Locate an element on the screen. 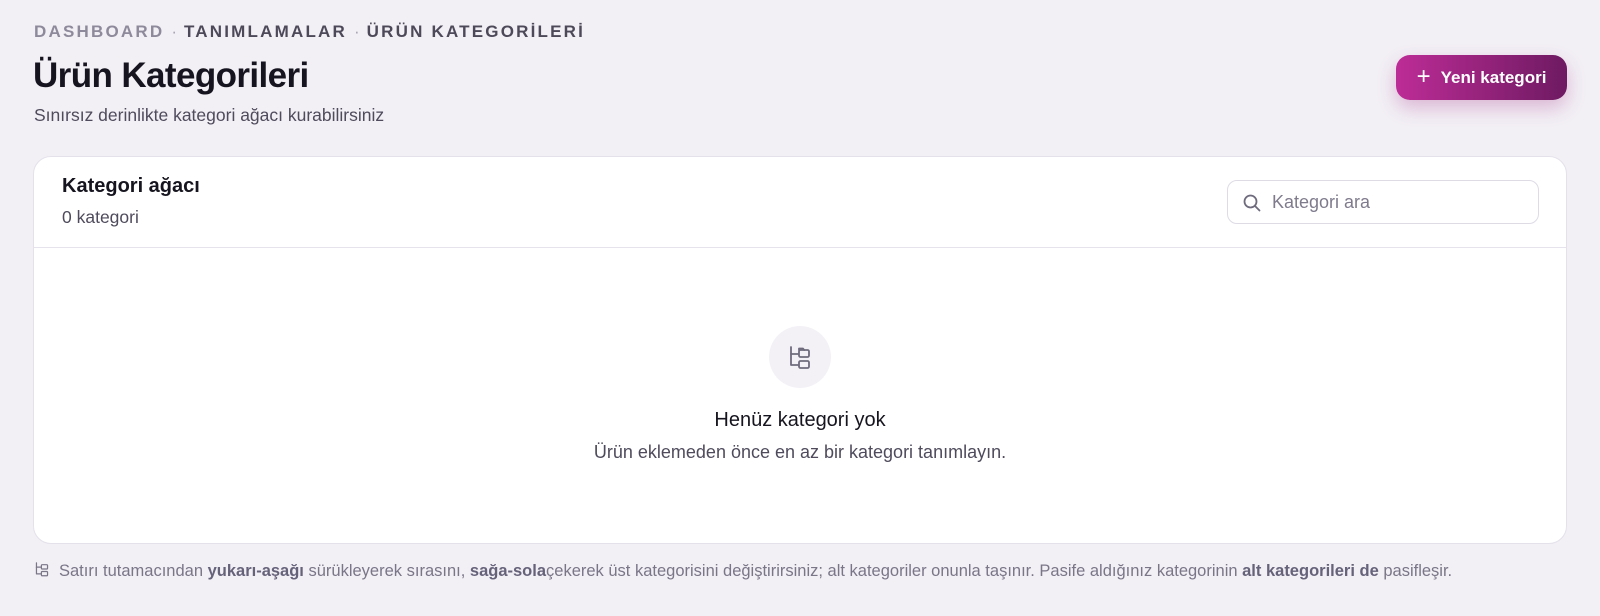 This screenshot has width=1600, height=616. breadcrumb-item-current: ÜRÜN KATEGORİLERİ is located at coordinates (476, 31).